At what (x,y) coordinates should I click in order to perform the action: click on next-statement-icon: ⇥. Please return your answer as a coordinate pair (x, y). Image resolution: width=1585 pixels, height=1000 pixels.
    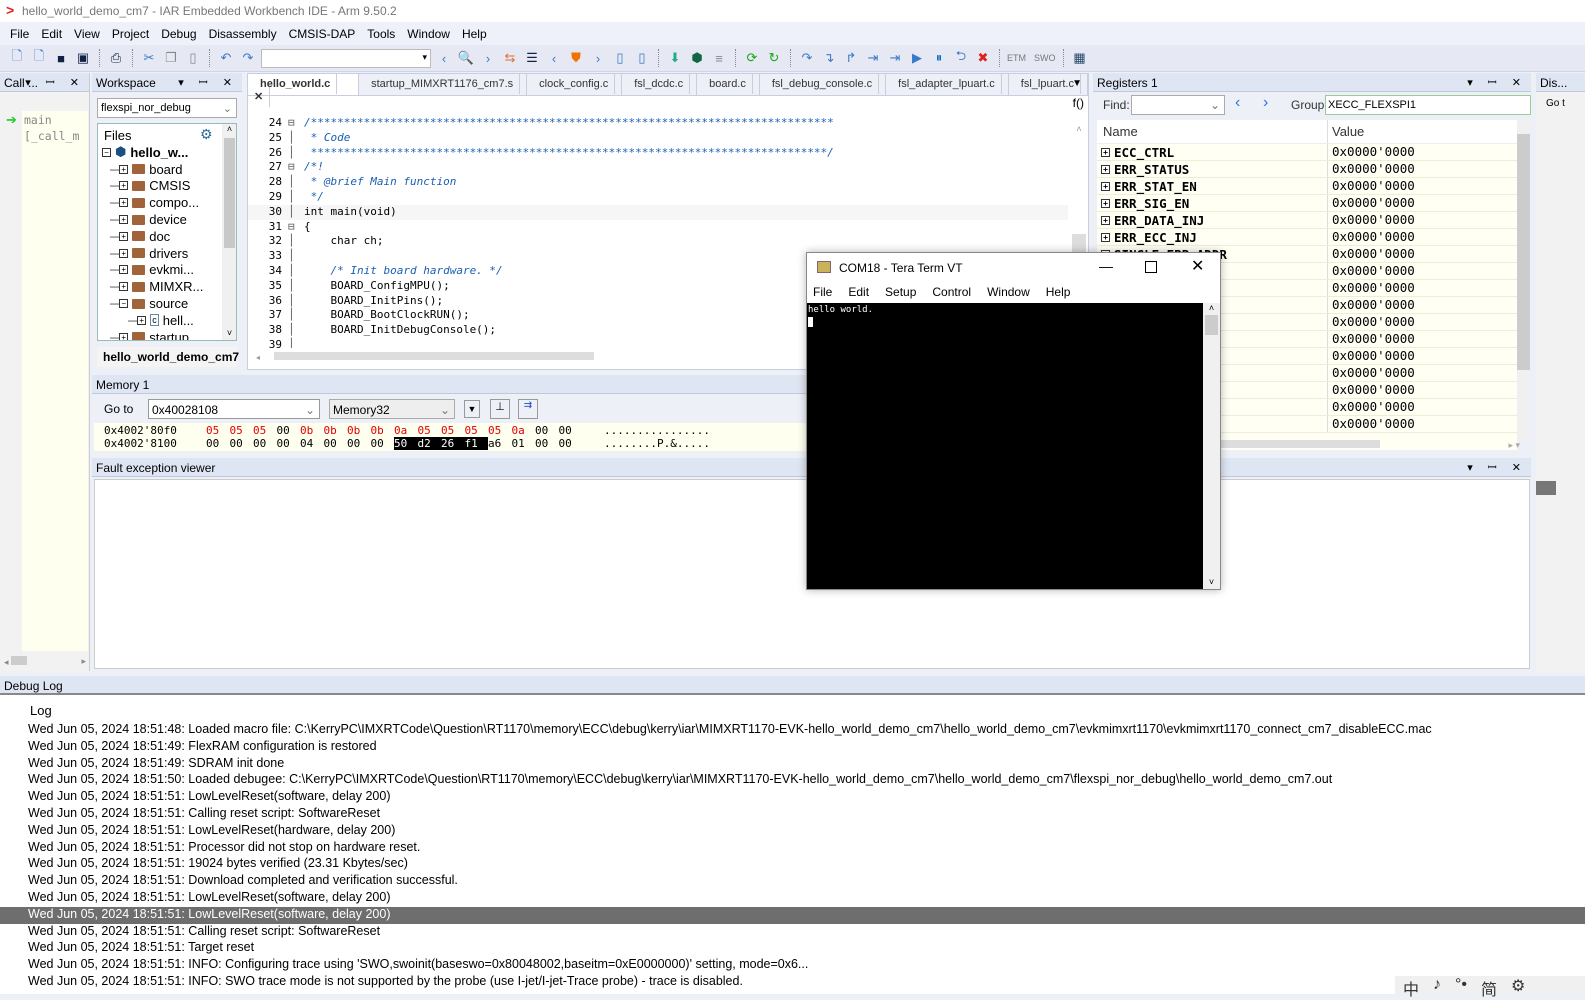
    Looking at the image, I should click on (873, 58).